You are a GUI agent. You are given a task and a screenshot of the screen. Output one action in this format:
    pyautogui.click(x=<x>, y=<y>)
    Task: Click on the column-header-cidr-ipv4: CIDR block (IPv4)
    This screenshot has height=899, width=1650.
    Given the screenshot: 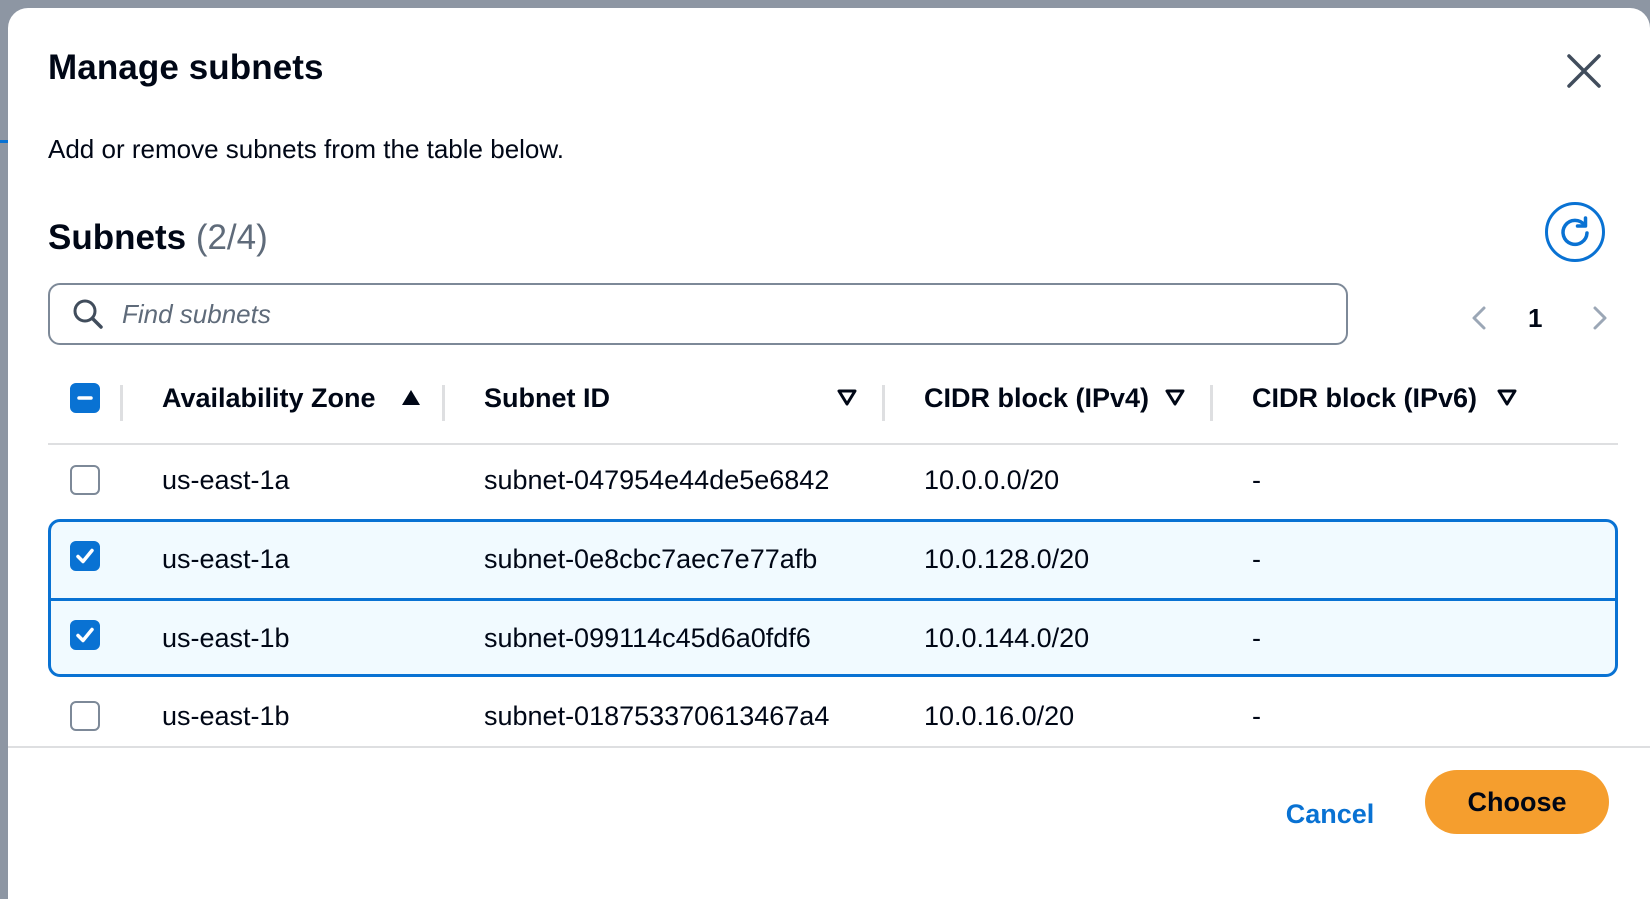 What is the action you would take?
    pyautogui.click(x=1069, y=398)
    